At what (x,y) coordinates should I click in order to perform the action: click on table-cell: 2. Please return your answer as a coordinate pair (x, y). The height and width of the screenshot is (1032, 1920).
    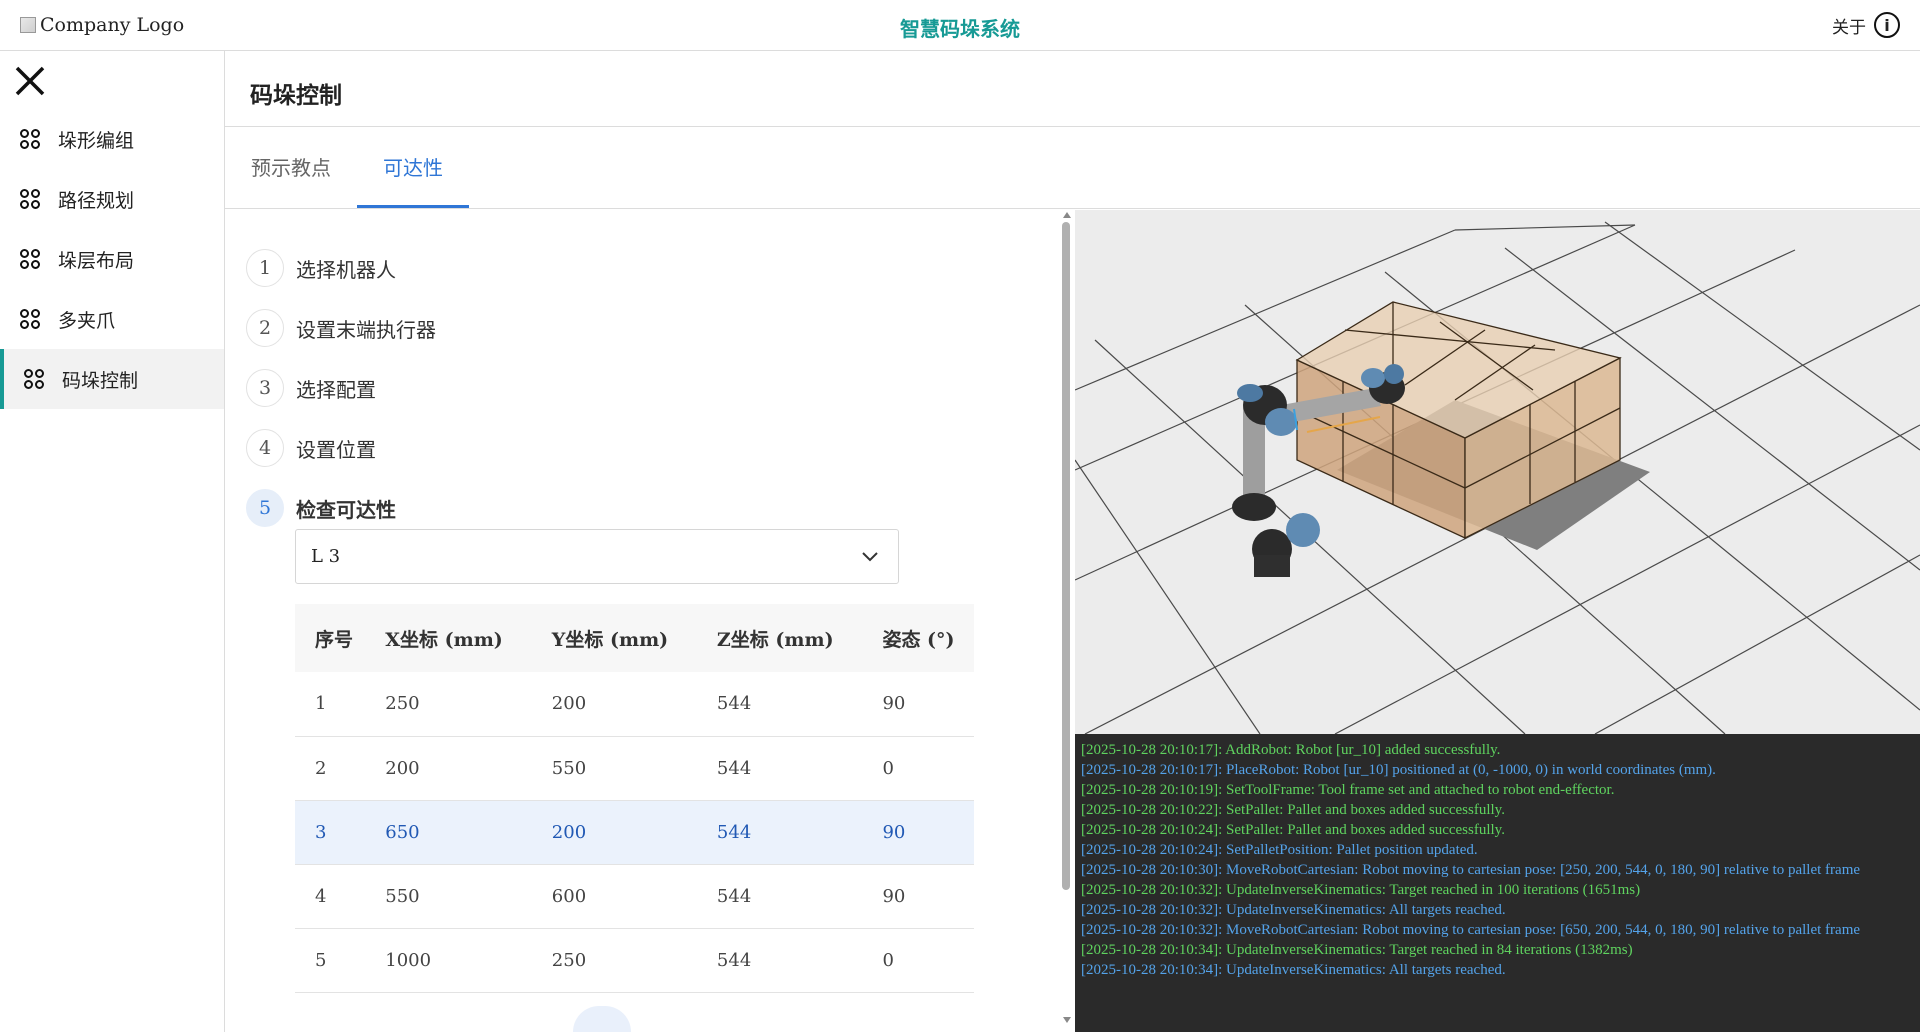
    Looking at the image, I should click on (330, 768).